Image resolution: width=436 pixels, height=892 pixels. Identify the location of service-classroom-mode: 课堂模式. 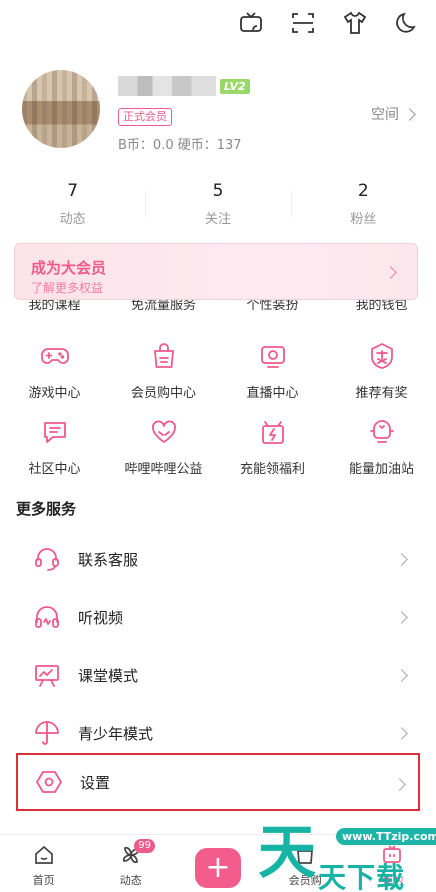
(218, 675).